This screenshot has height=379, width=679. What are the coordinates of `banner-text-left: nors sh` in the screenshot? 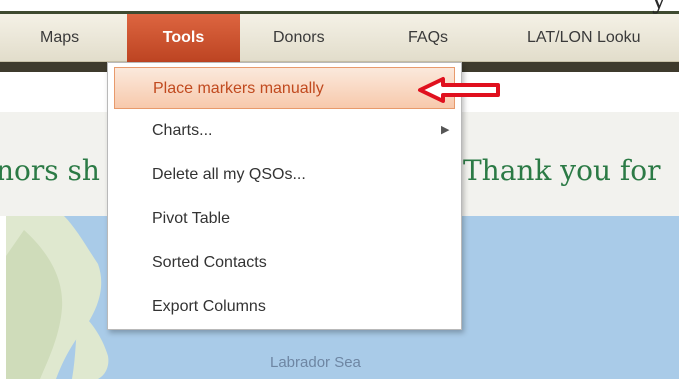 It's located at (50, 170).